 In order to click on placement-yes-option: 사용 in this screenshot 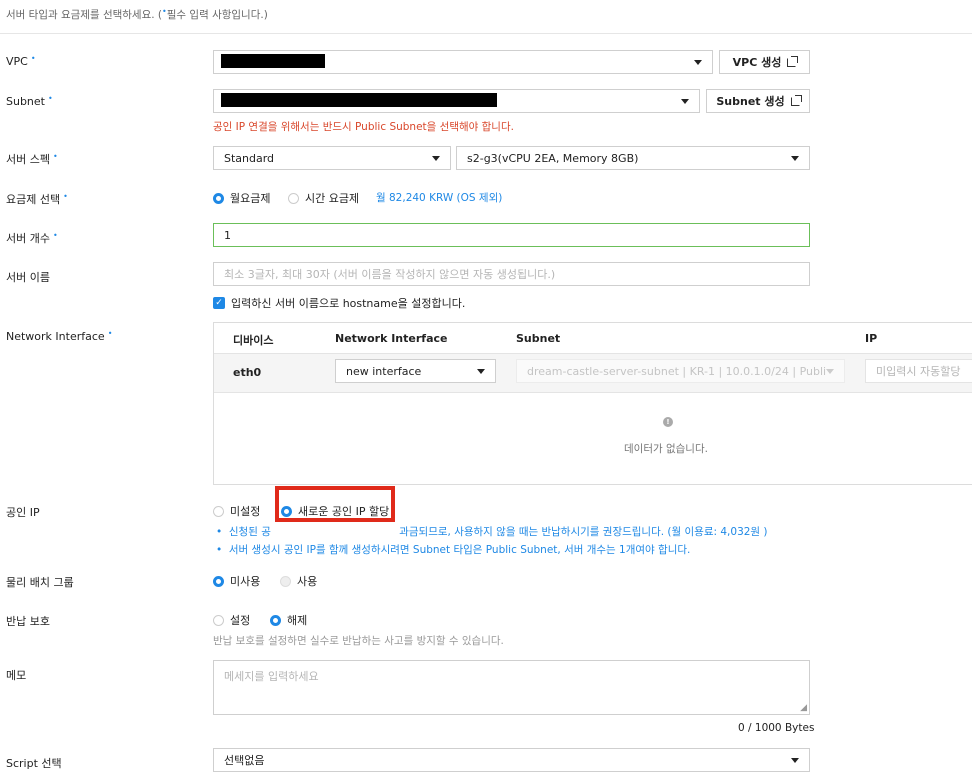, I will do `click(298, 581)`.